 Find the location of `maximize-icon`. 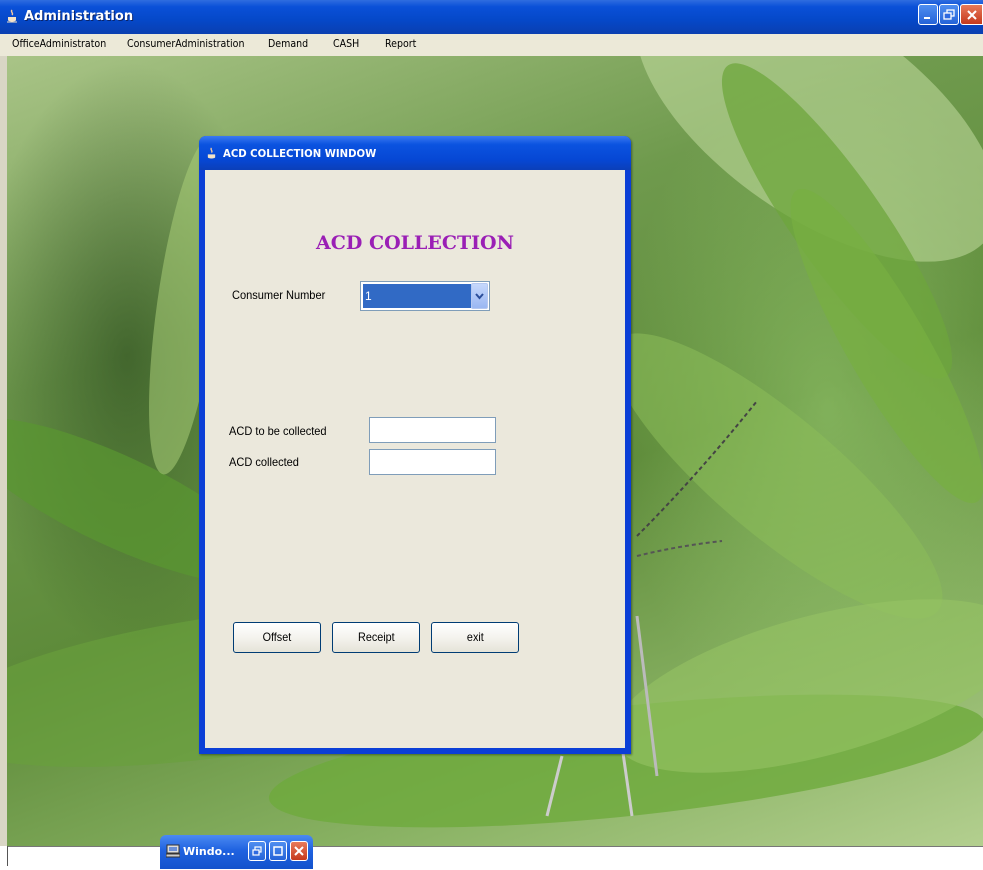

maximize-icon is located at coordinates (278, 851).